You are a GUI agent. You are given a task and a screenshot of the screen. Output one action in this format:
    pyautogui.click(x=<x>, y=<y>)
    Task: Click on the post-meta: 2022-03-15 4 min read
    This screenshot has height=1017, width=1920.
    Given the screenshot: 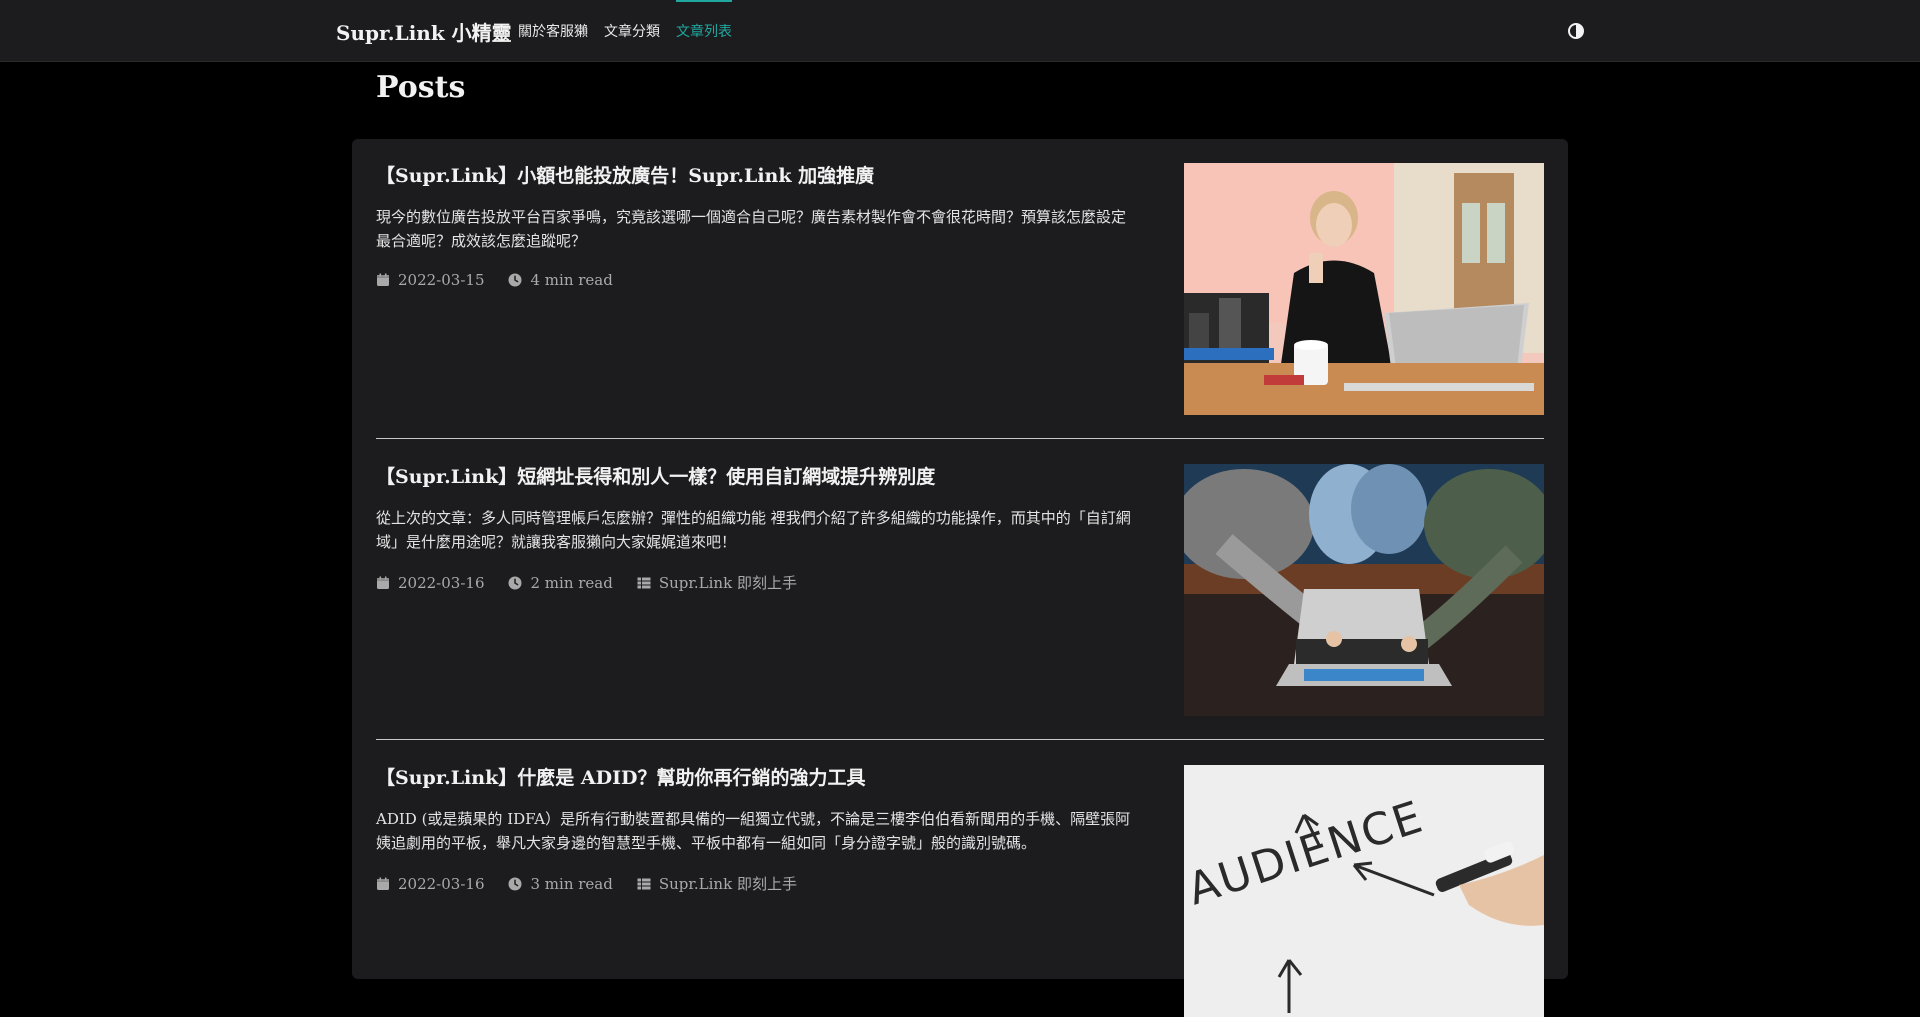 What is the action you would take?
    pyautogui.click(x=506, y=280)
    